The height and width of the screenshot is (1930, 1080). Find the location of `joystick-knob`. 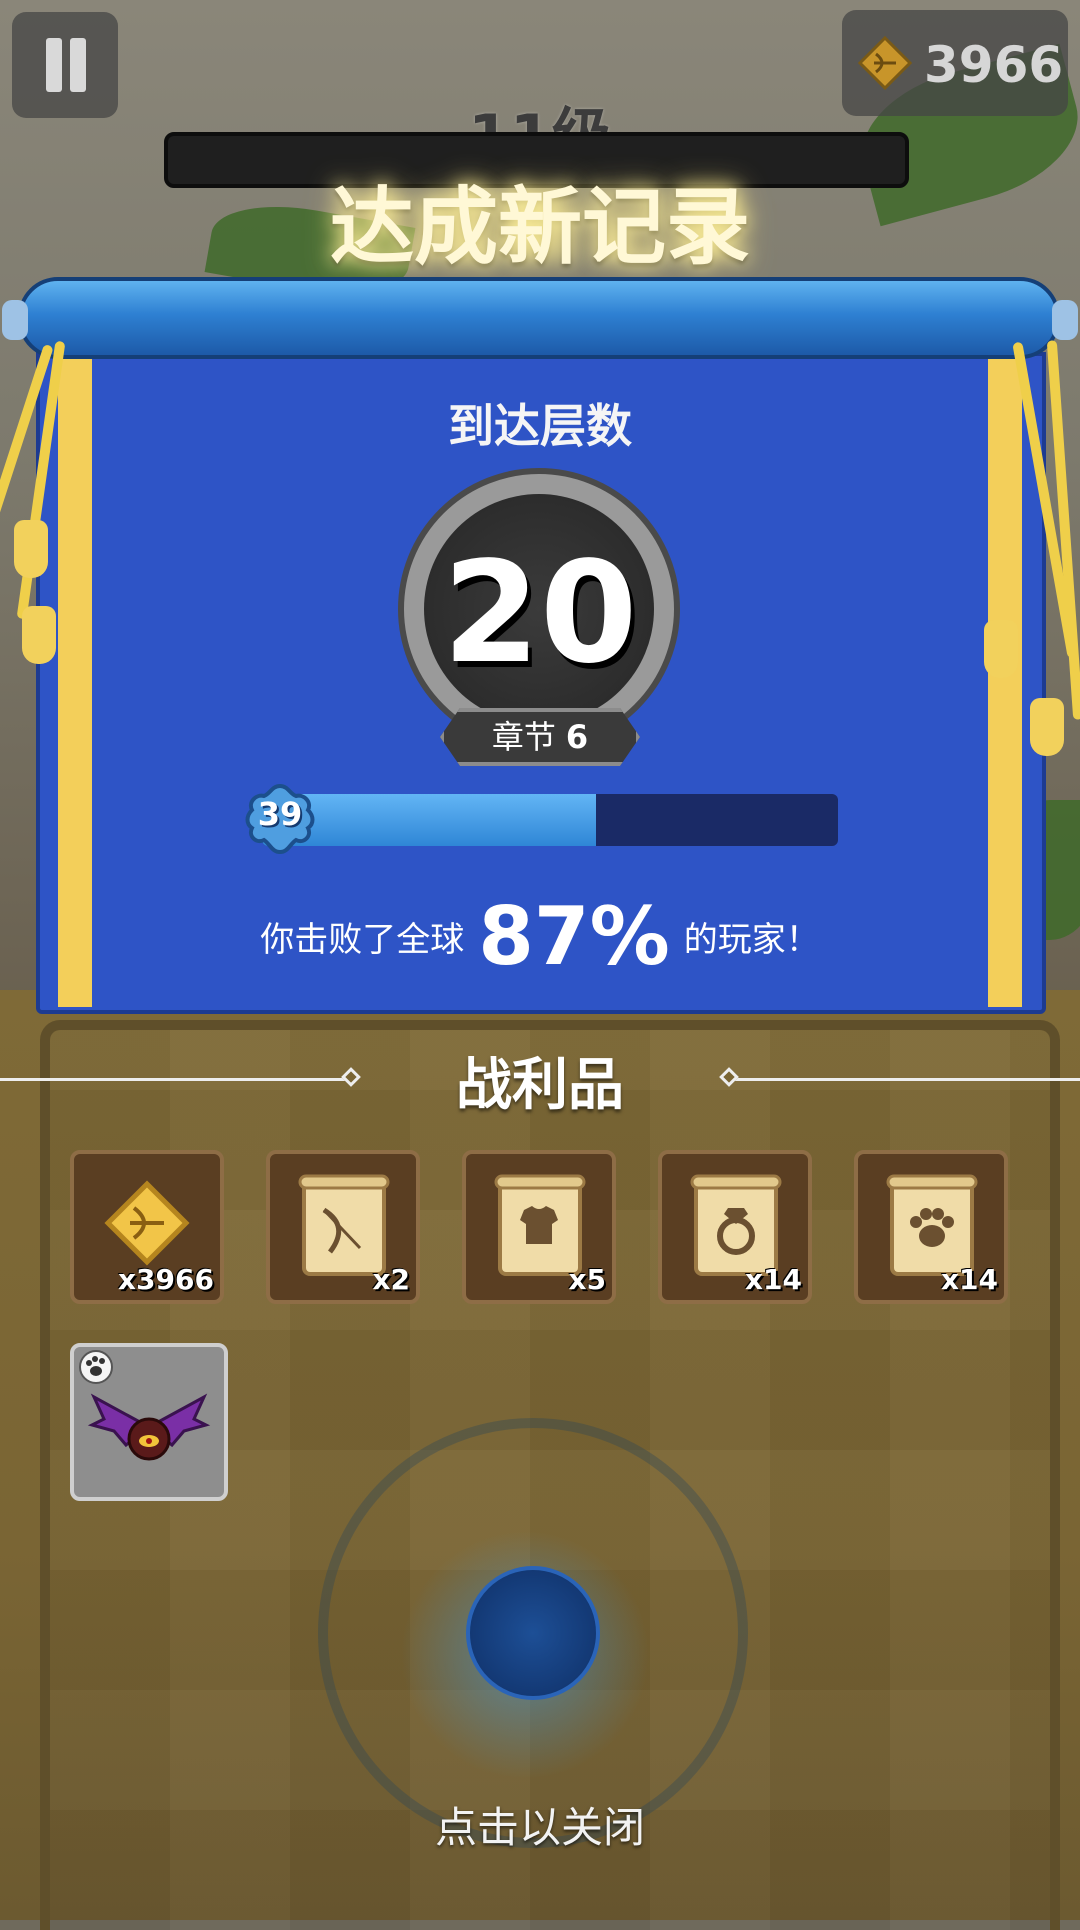

joystick-knob is located at coordinates (533, 1633).